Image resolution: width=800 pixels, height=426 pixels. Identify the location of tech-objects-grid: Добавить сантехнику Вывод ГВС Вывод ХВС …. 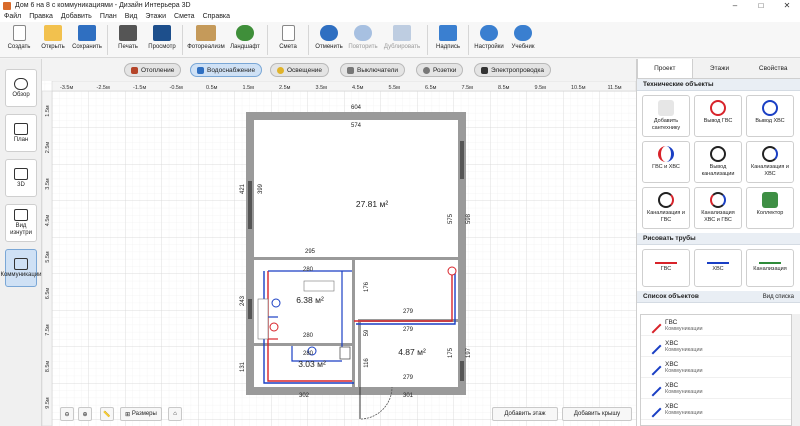
(718, 162).